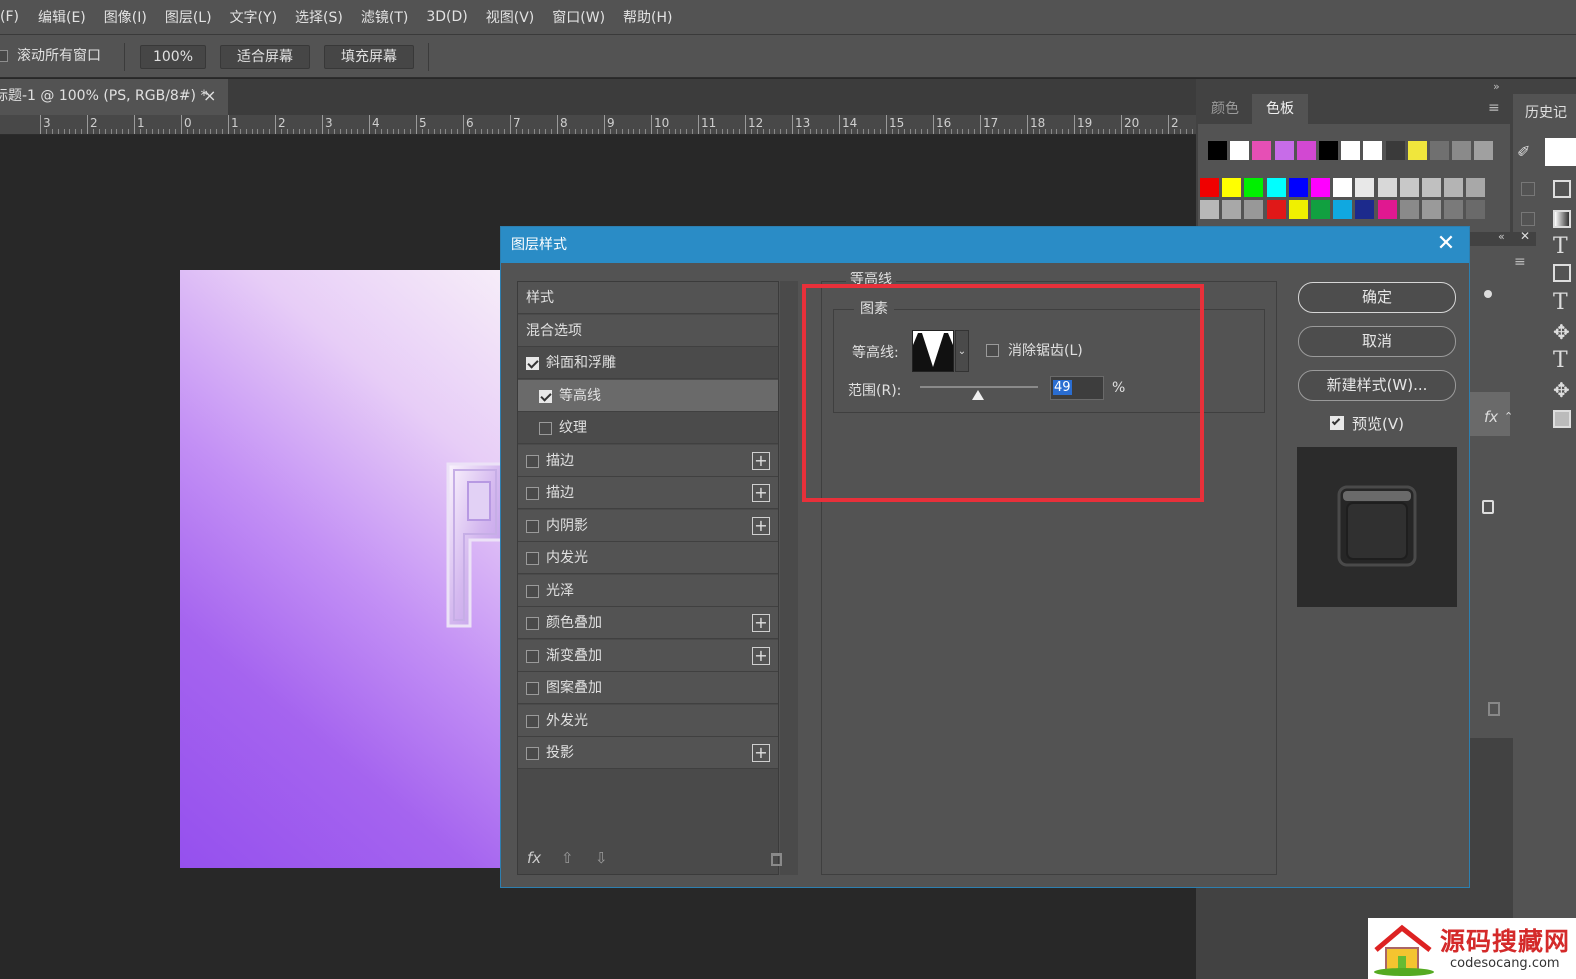  Describe the element at coordinates (534, 858) in the screenshot. I see `add-effect-icon: fx` at that location.